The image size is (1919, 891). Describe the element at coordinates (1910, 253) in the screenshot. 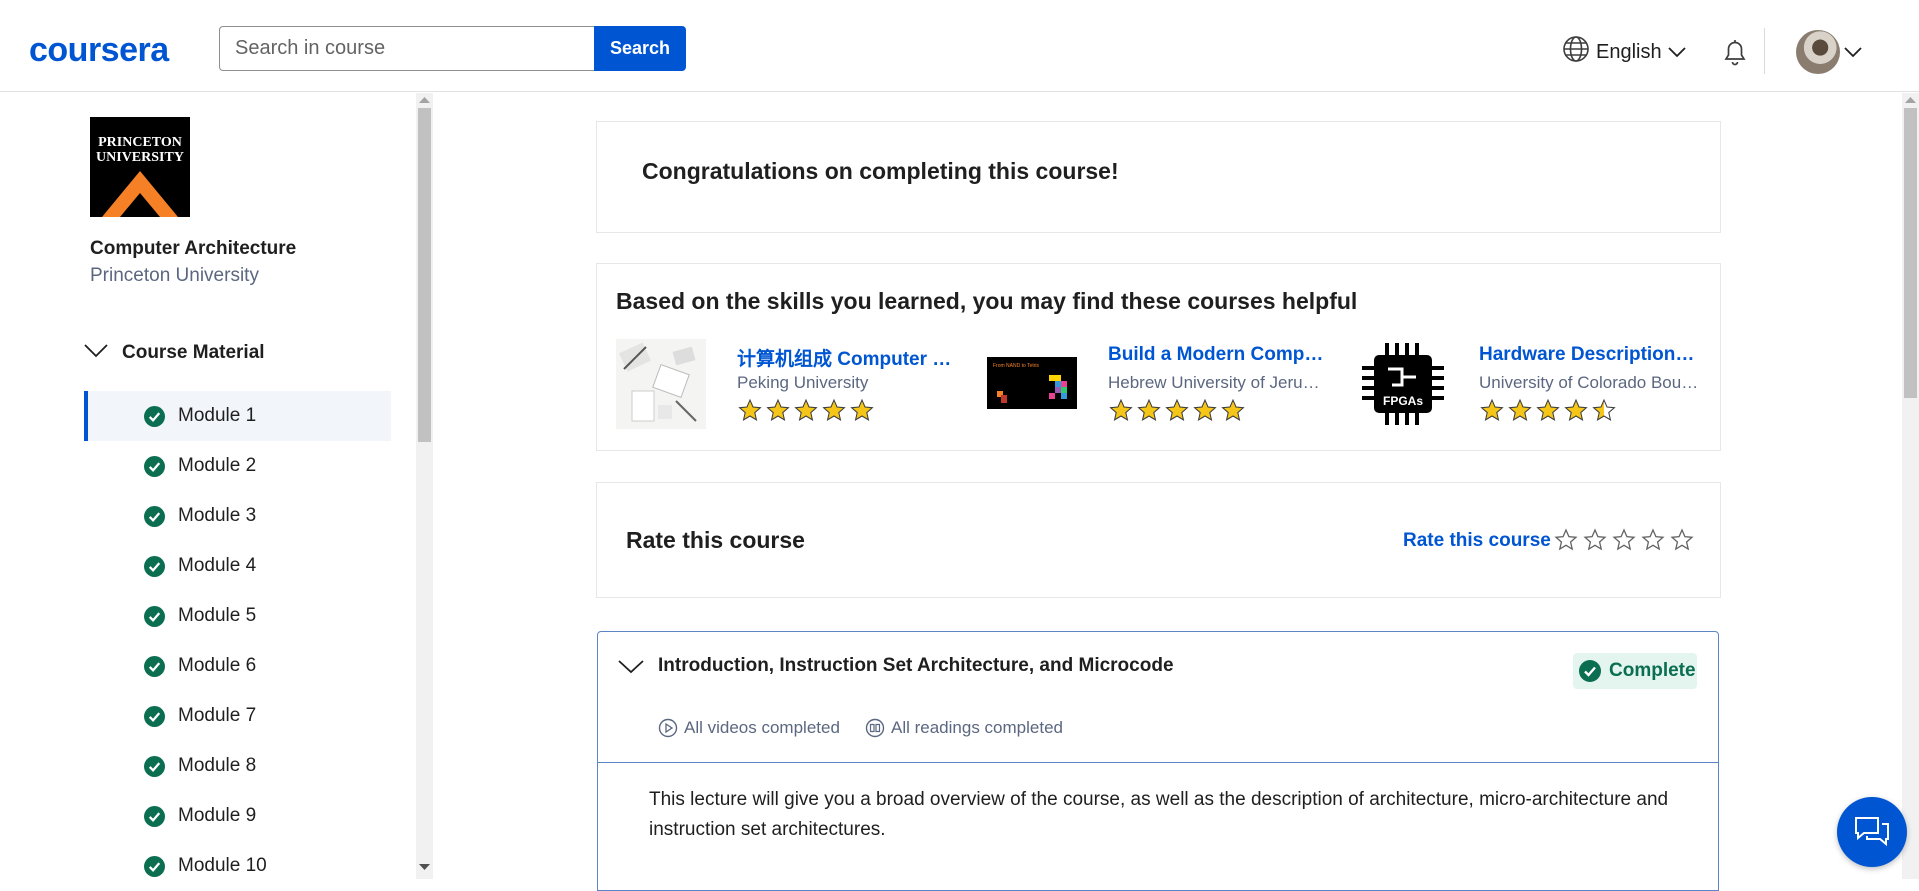

I see `main-scrollbar-thumb` at that location.